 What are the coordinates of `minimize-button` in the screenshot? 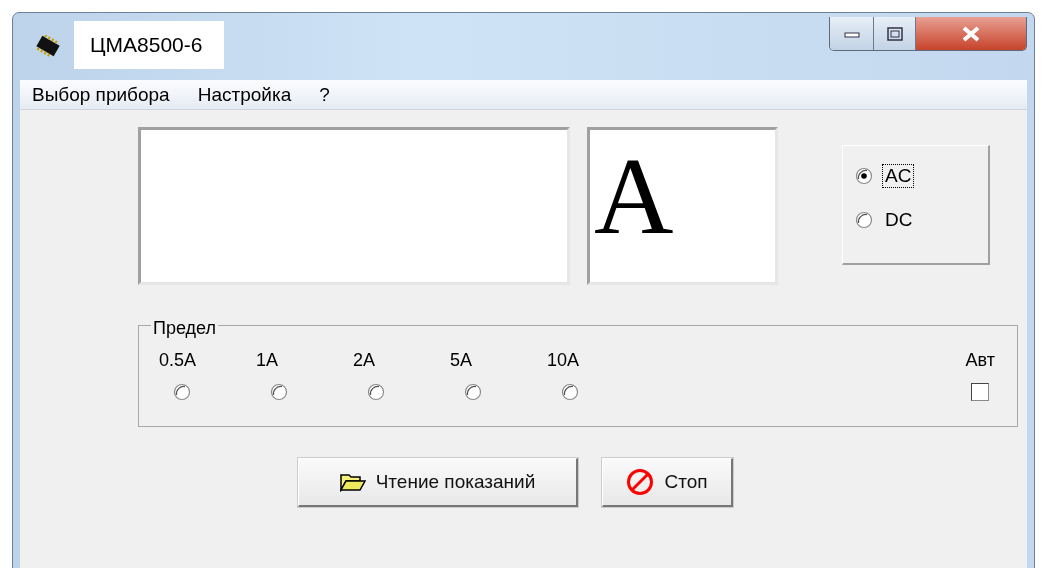 It's located at (852, 33).